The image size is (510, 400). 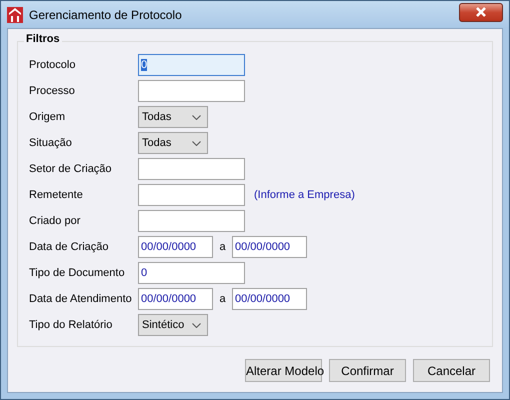 I want to click on window-title: Gerenciamento de Protocolo, so click(x=106, y=15).